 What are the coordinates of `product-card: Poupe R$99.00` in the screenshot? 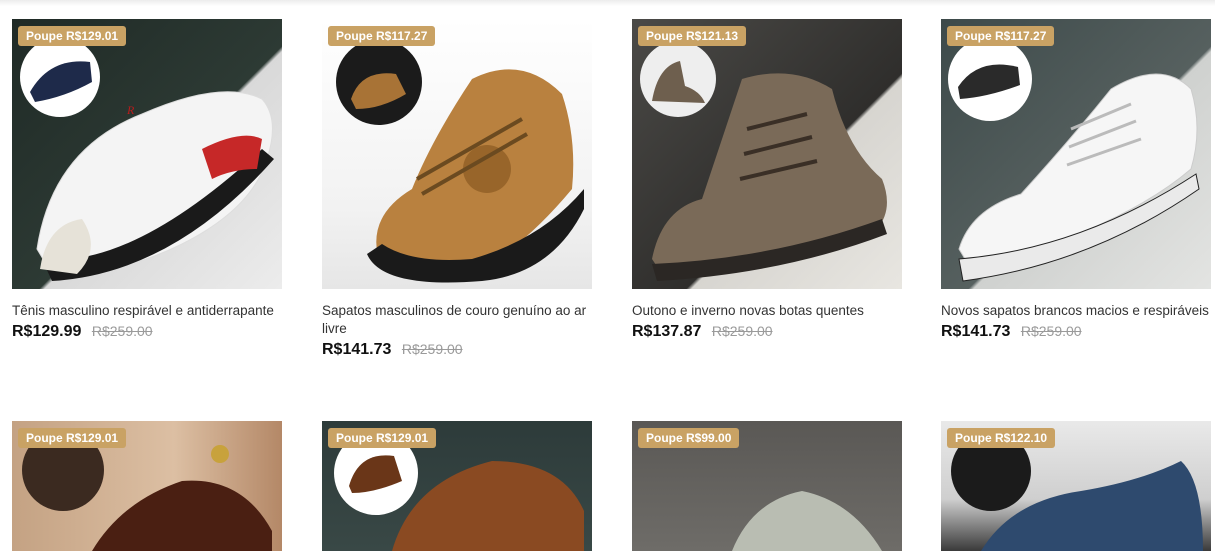 It's located at (767, 486).